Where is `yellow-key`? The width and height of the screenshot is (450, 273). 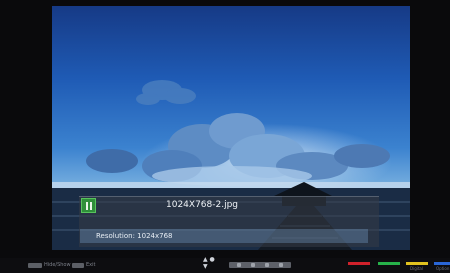 yellow-key is located at coordinates (417, 263).